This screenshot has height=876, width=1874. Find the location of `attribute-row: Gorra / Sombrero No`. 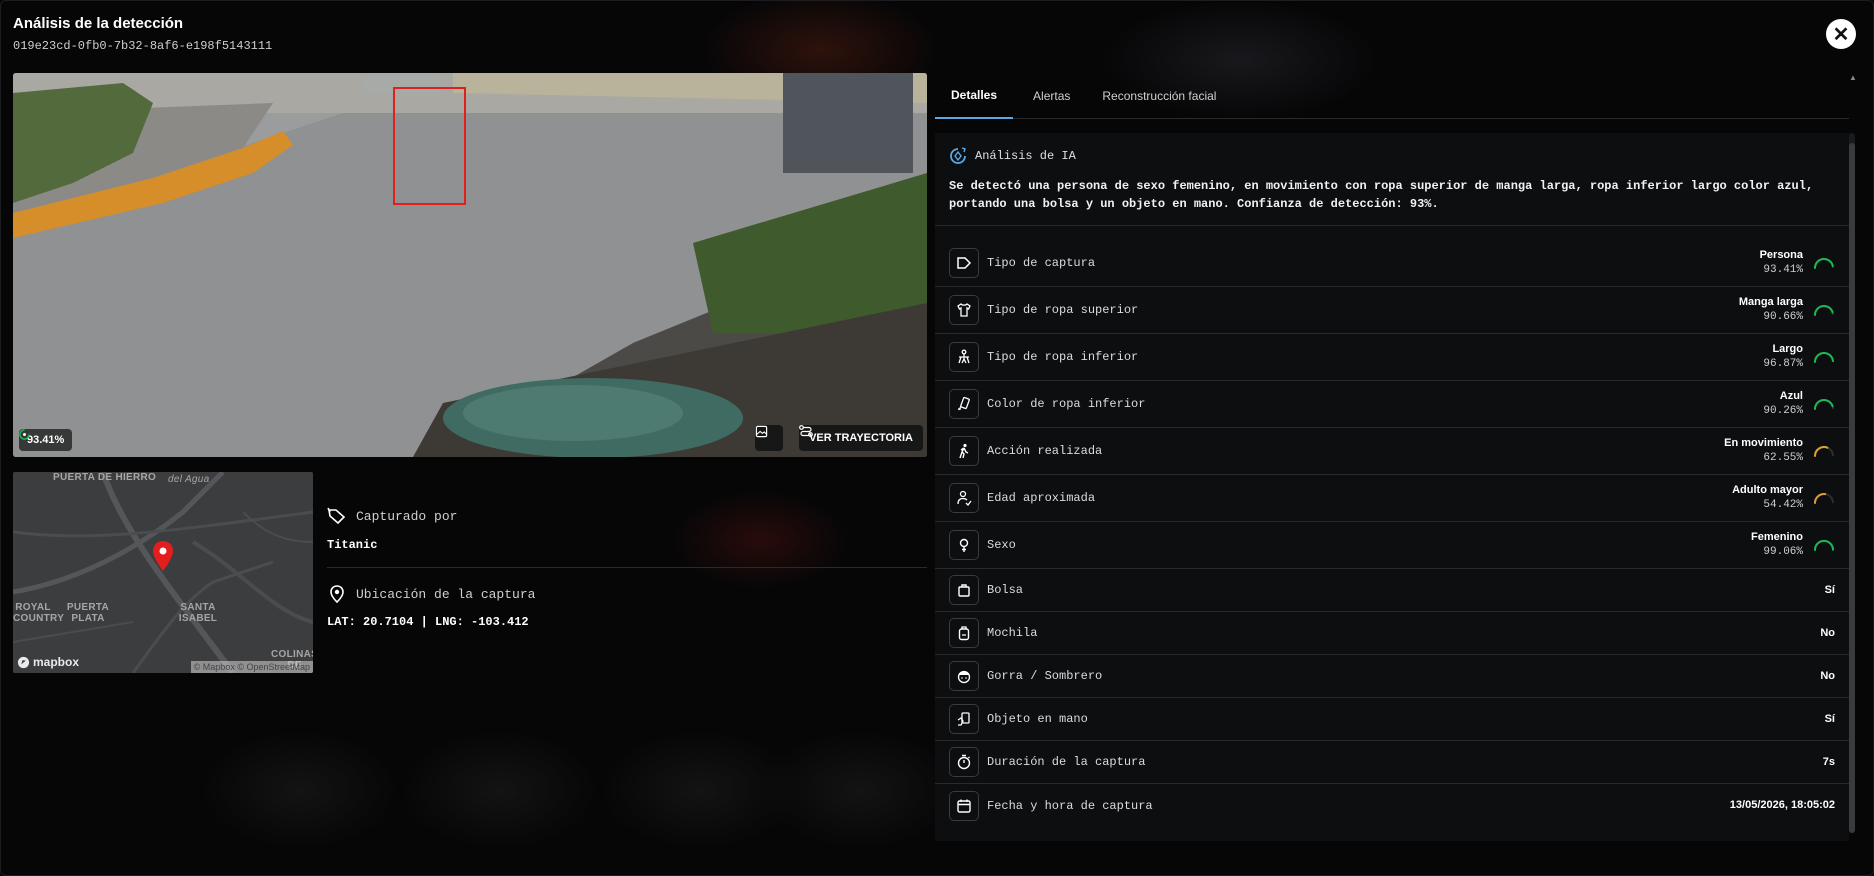

attribute-row: Gorra / Sombrero No is located at coordinates (1392, 676).